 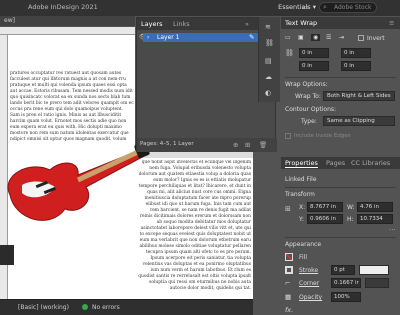 I want to click on stroke-weight-field: 0 pt, so click(x=343, y=270).